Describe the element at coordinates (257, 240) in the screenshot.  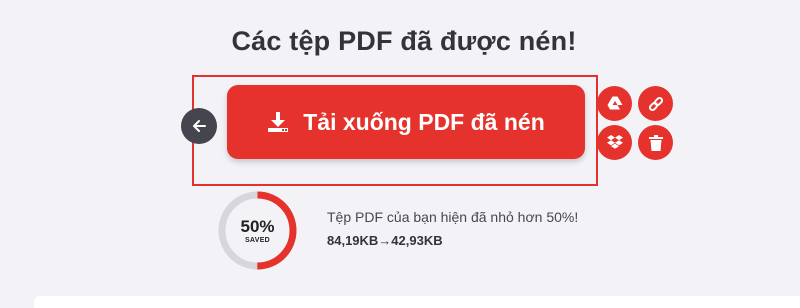
I see `savings-saved-label: SAVED` at that location.